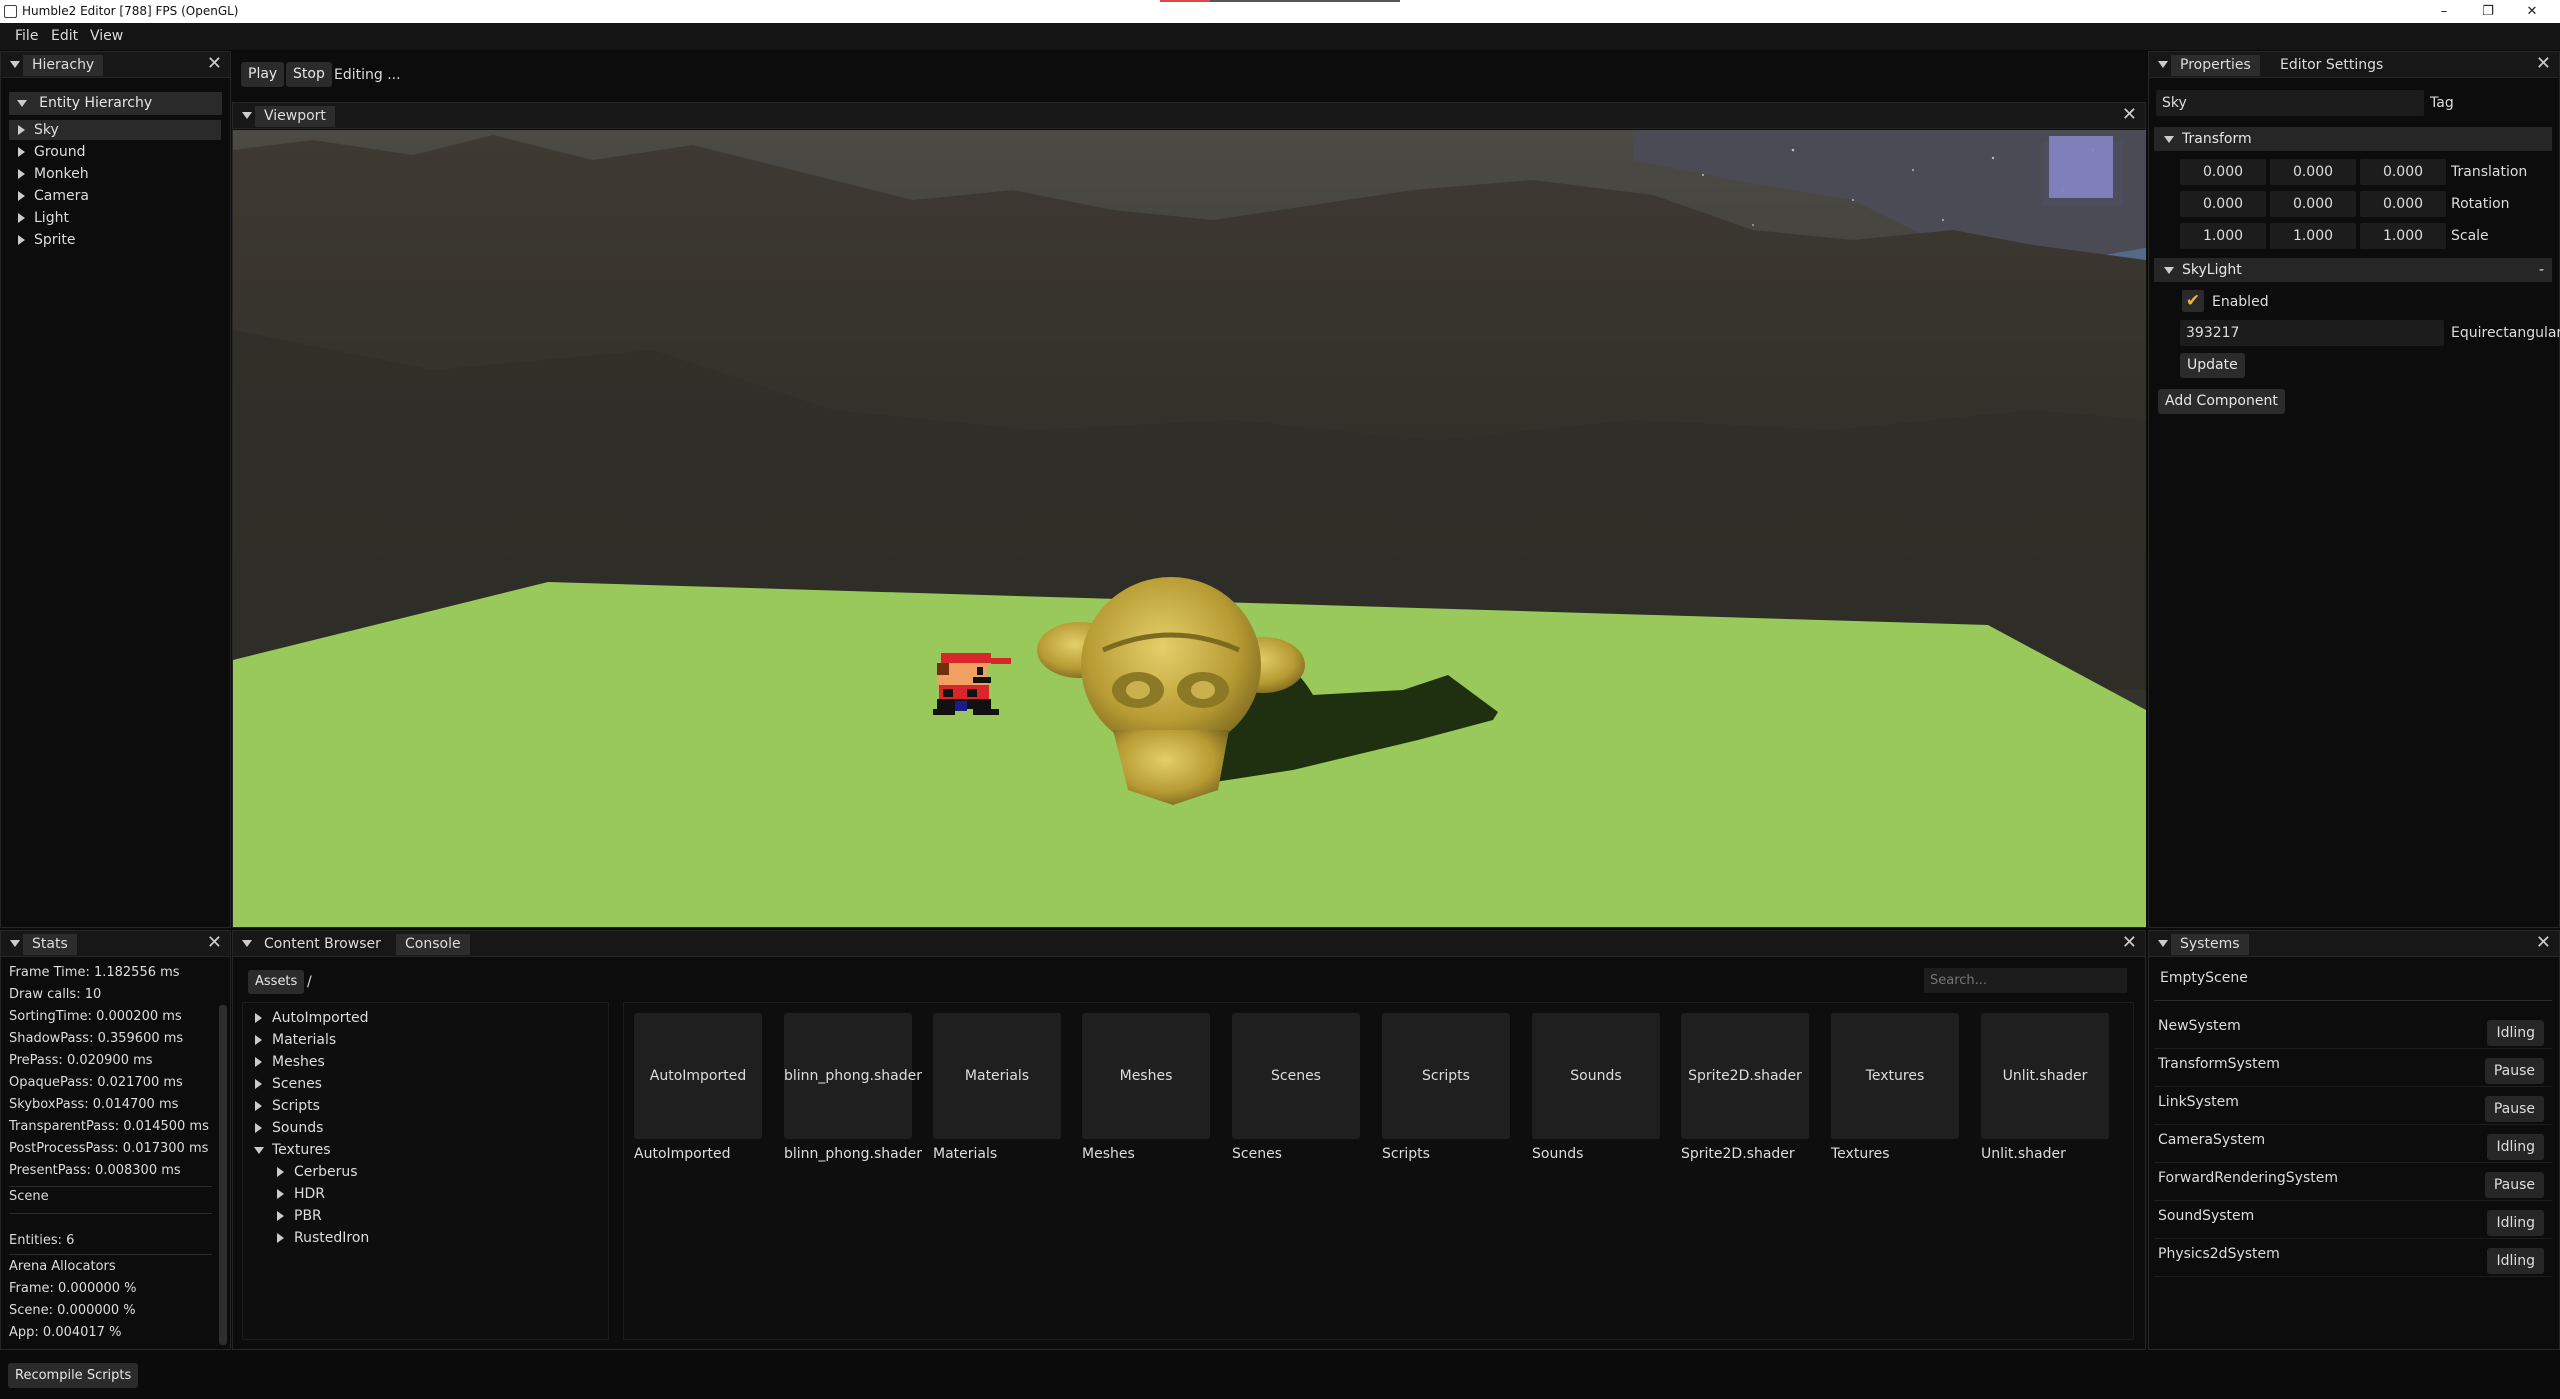 Image resolution: width=2560 pixels, height=1399 pixels. I want to click on folder-row: Sounds, so click(289, 1128).